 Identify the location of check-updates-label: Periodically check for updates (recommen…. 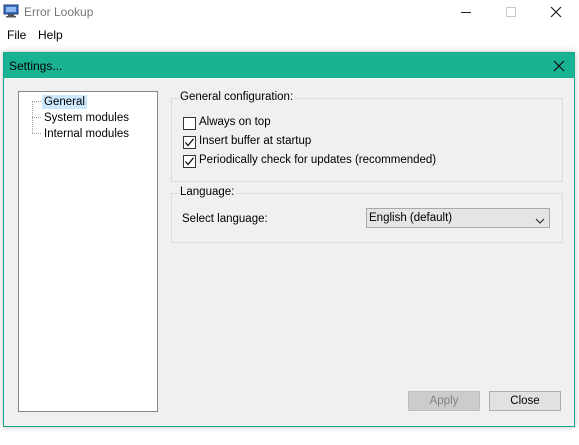
(318, 160).